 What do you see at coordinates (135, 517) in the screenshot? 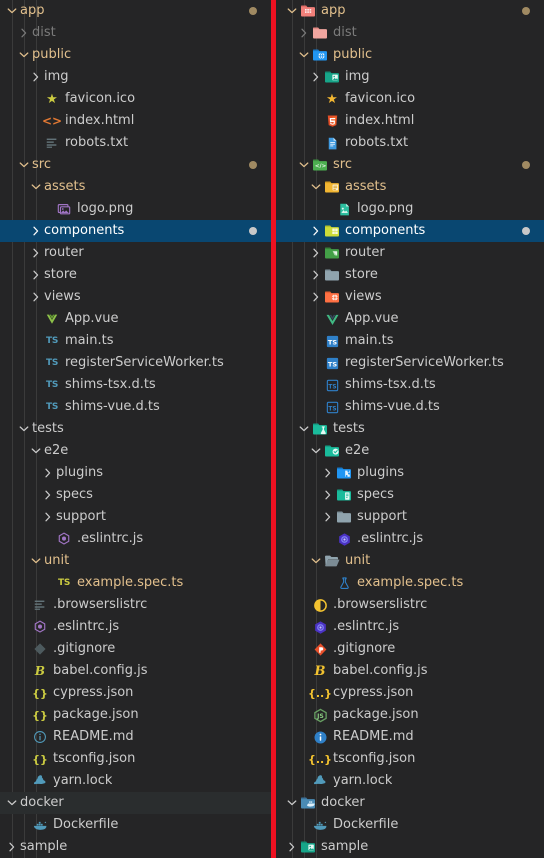
I see `tree-folder-row: support` at bounding box center [135, 517].